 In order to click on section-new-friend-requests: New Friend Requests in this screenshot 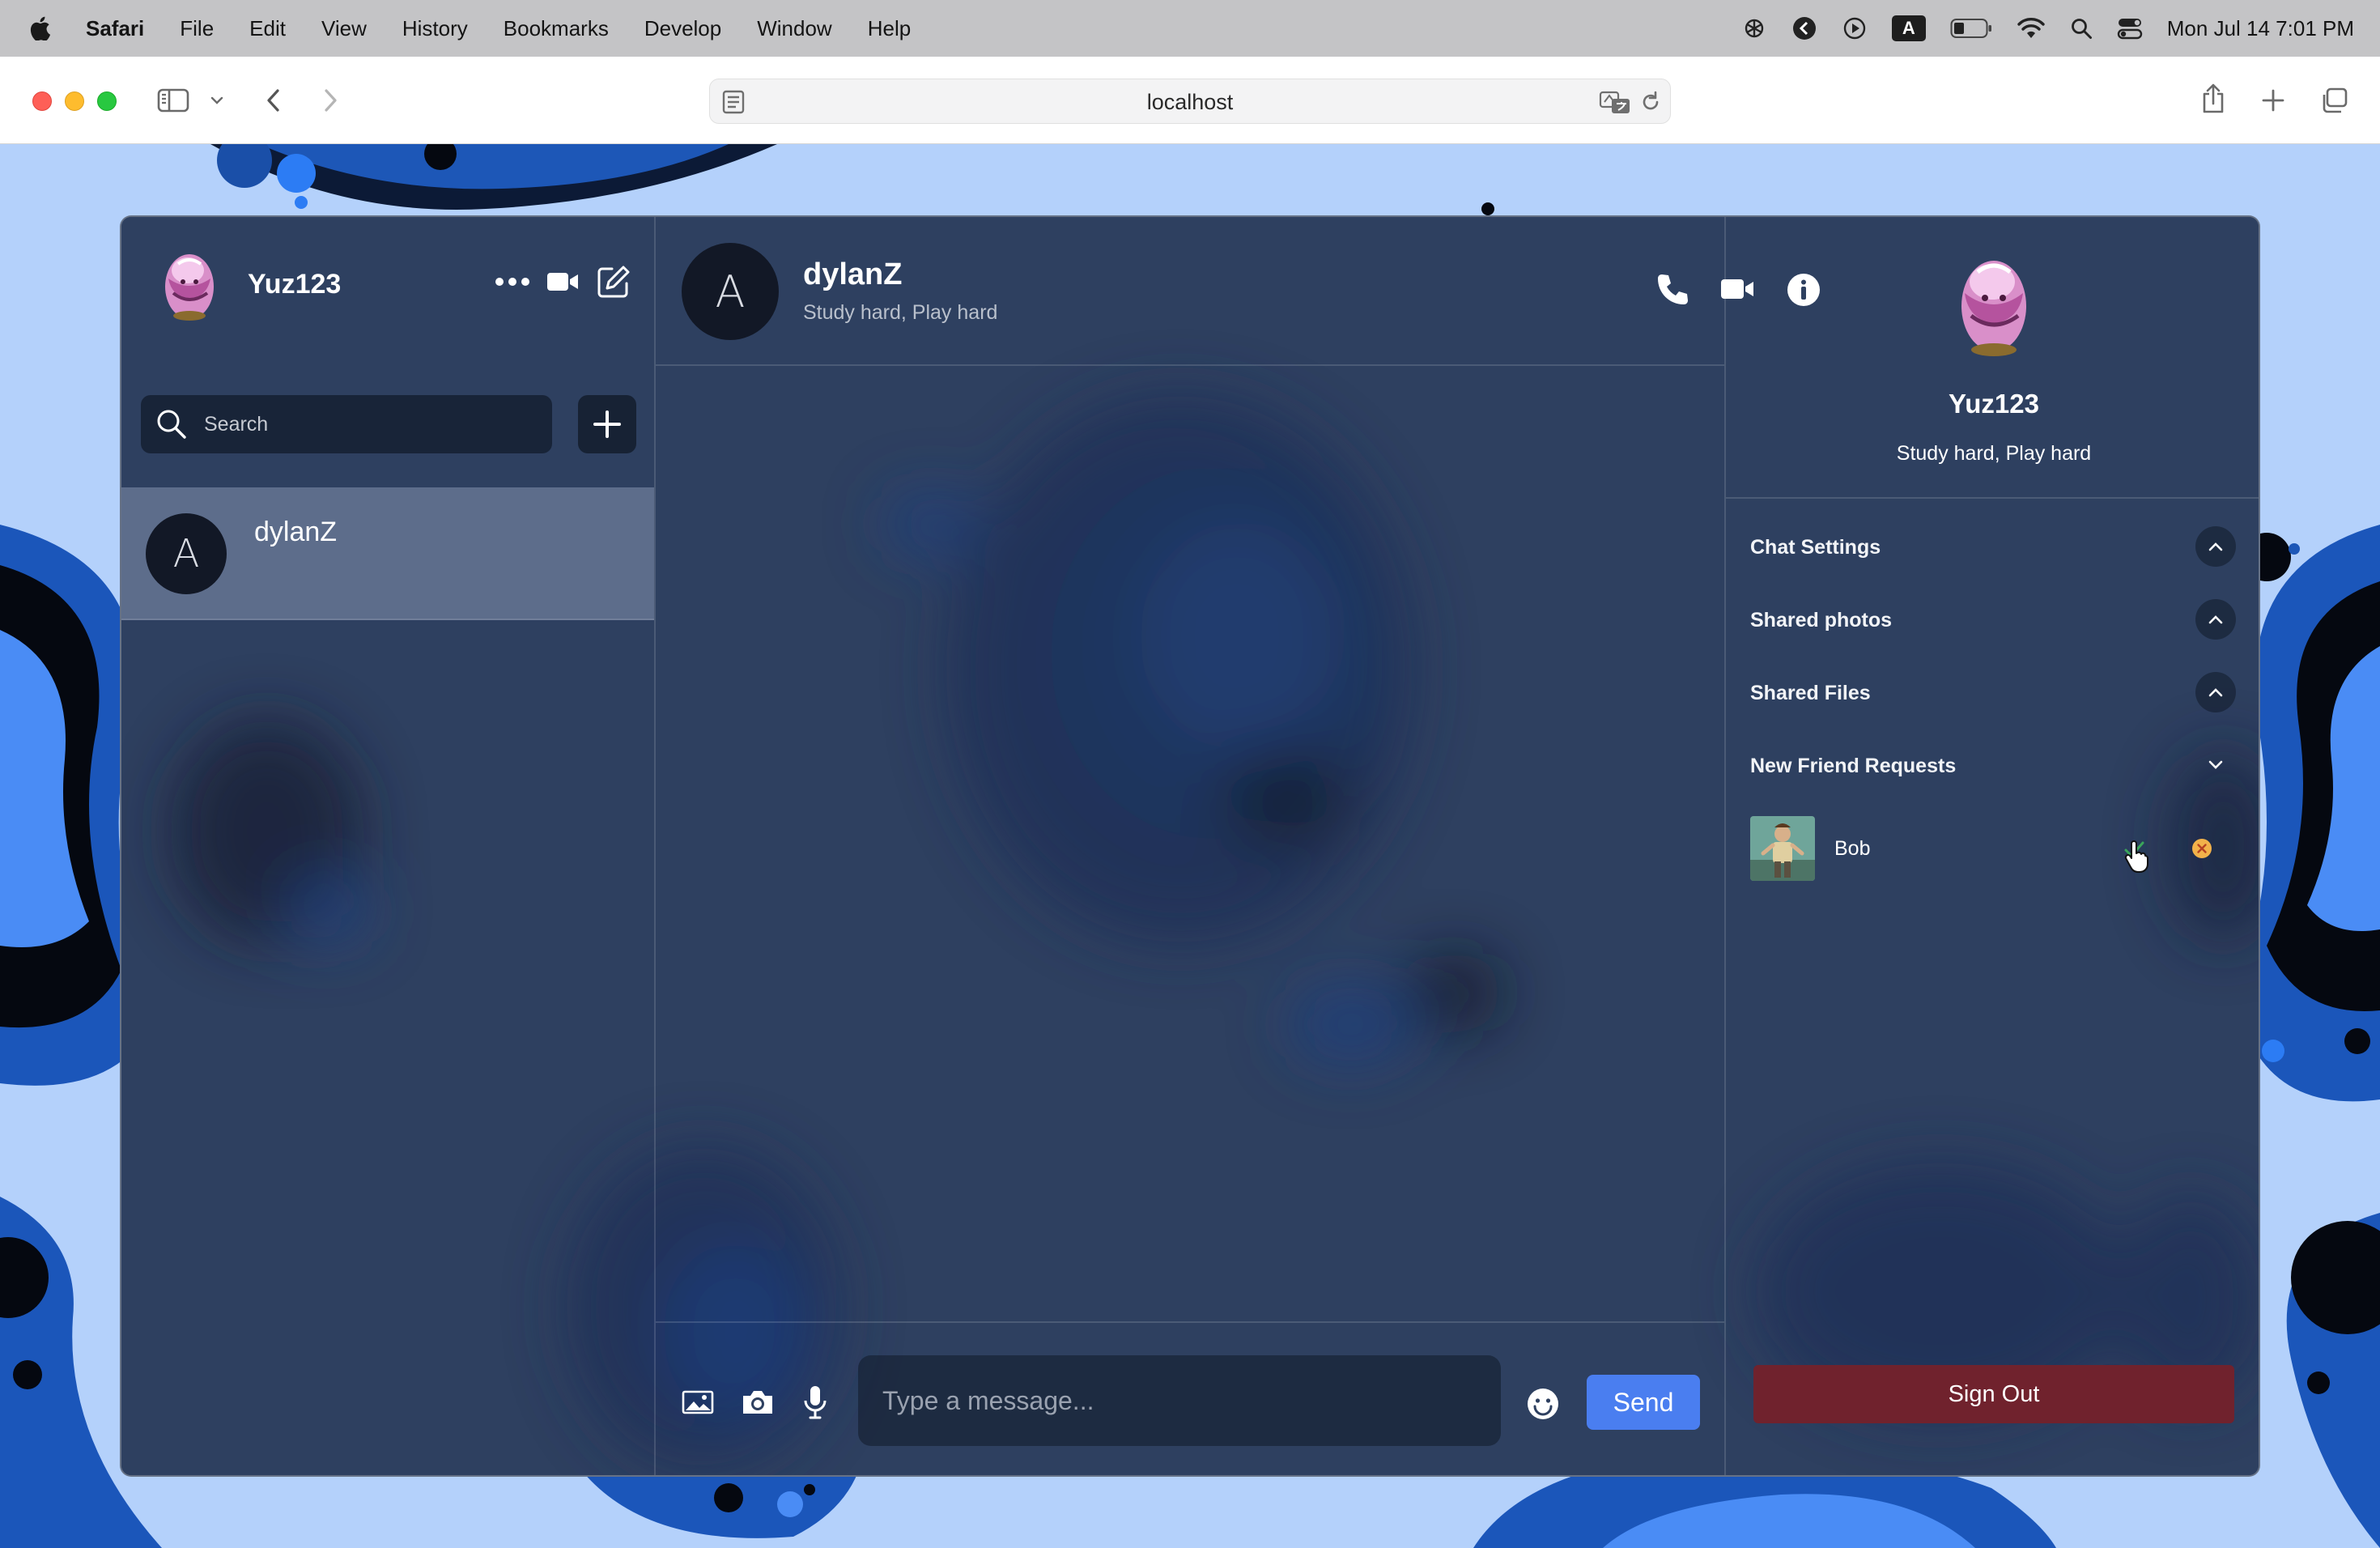, I will do `click(1993, 767)`.